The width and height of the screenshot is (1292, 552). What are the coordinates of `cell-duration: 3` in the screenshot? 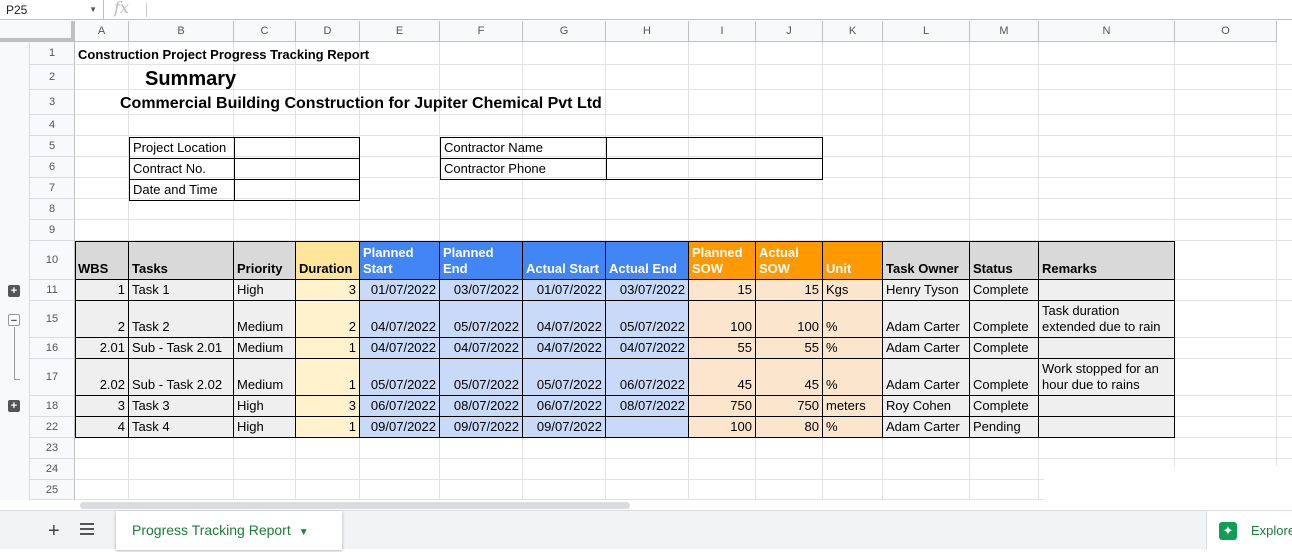 It's located at (328, 290).